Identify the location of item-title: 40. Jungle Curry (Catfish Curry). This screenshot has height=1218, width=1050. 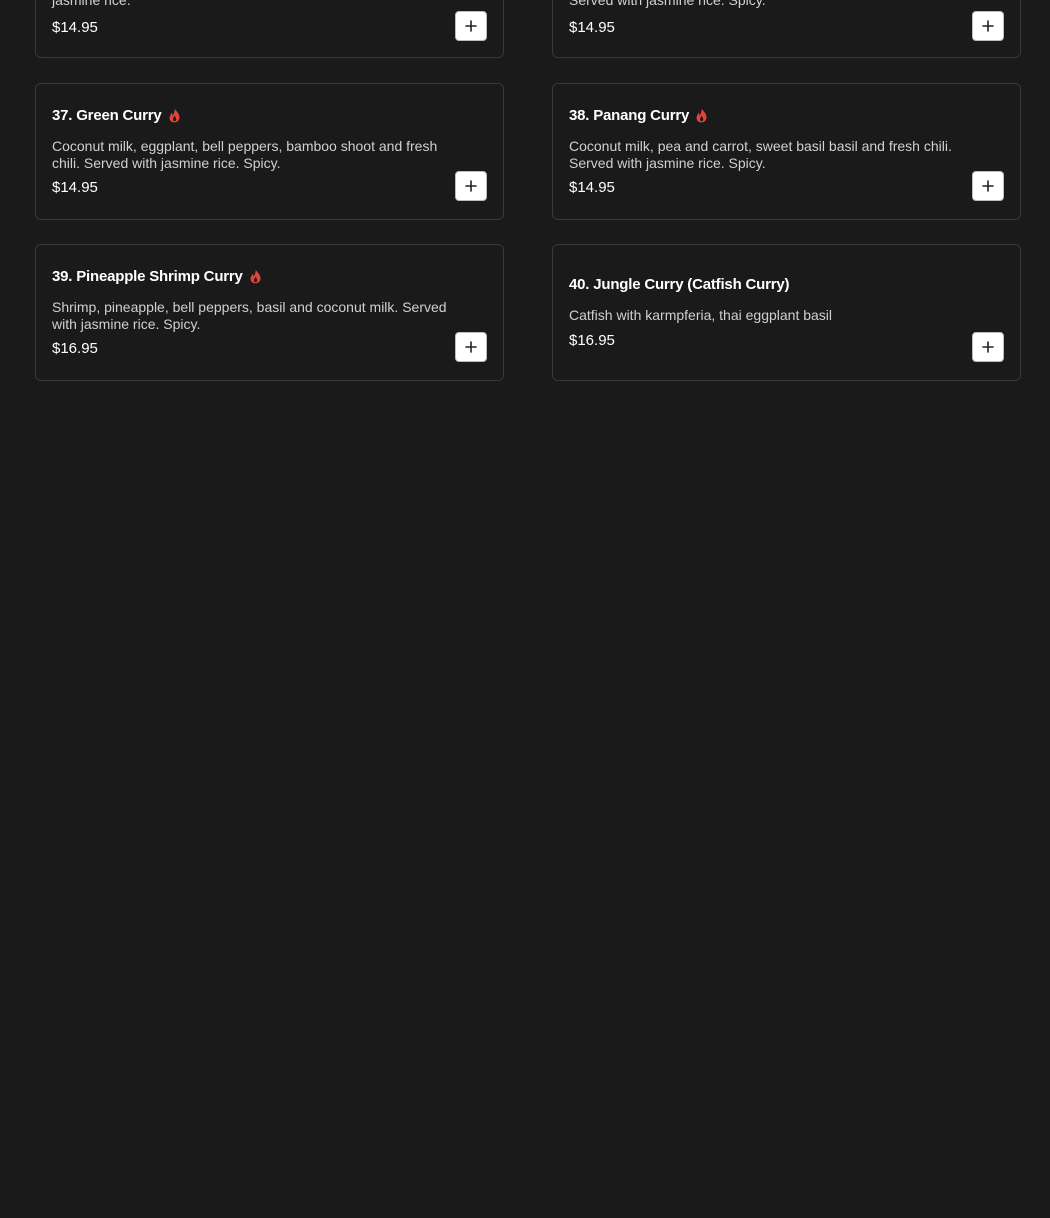
(679, 284).